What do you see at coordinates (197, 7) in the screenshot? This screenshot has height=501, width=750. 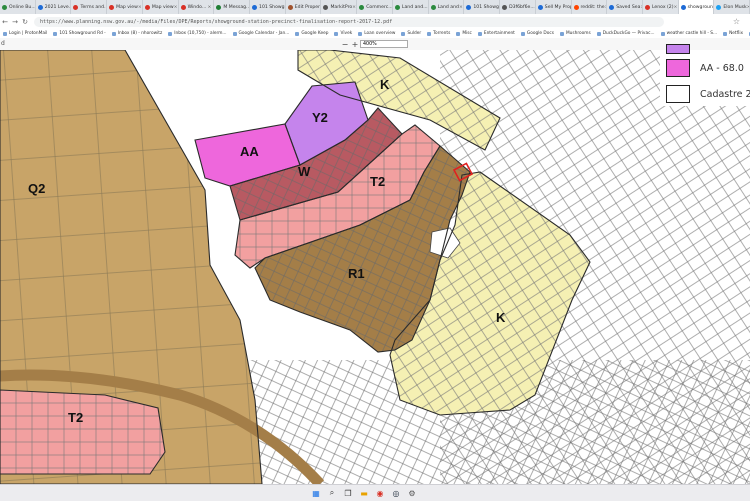 I see `browser-tab: Windo...×` at bounding box center [197, 7].